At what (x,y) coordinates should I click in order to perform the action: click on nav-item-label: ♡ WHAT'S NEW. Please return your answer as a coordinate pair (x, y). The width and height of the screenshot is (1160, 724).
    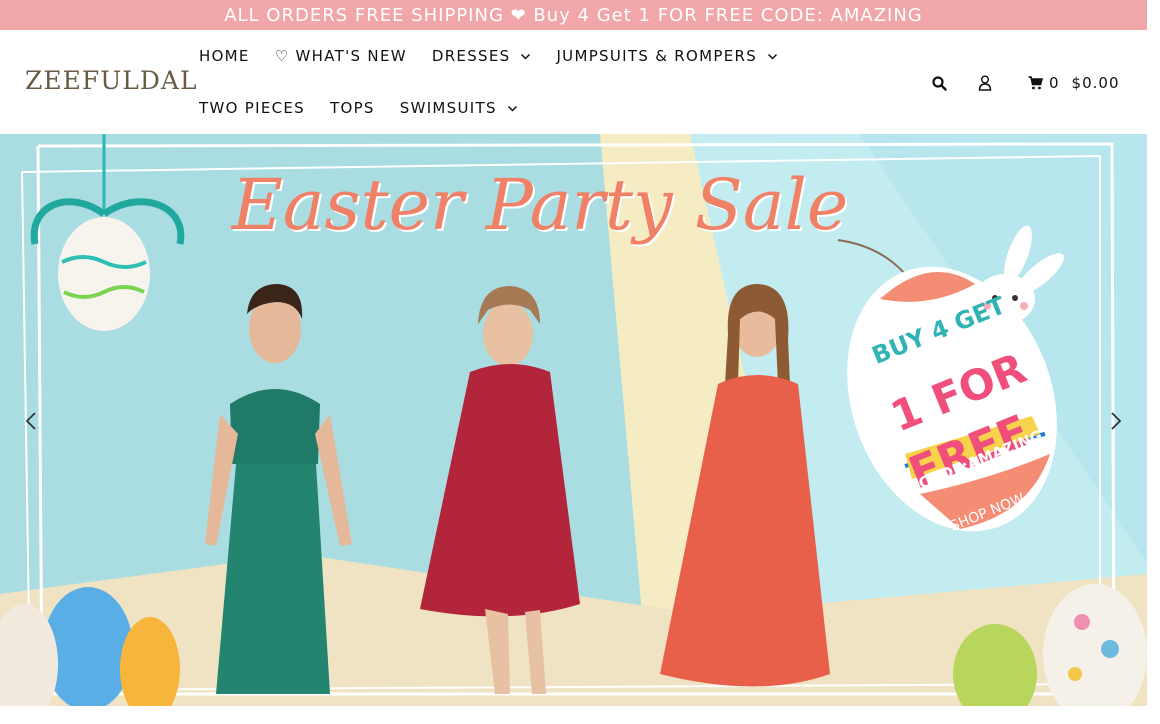
    Looking at the image, I should click on (340, 56).